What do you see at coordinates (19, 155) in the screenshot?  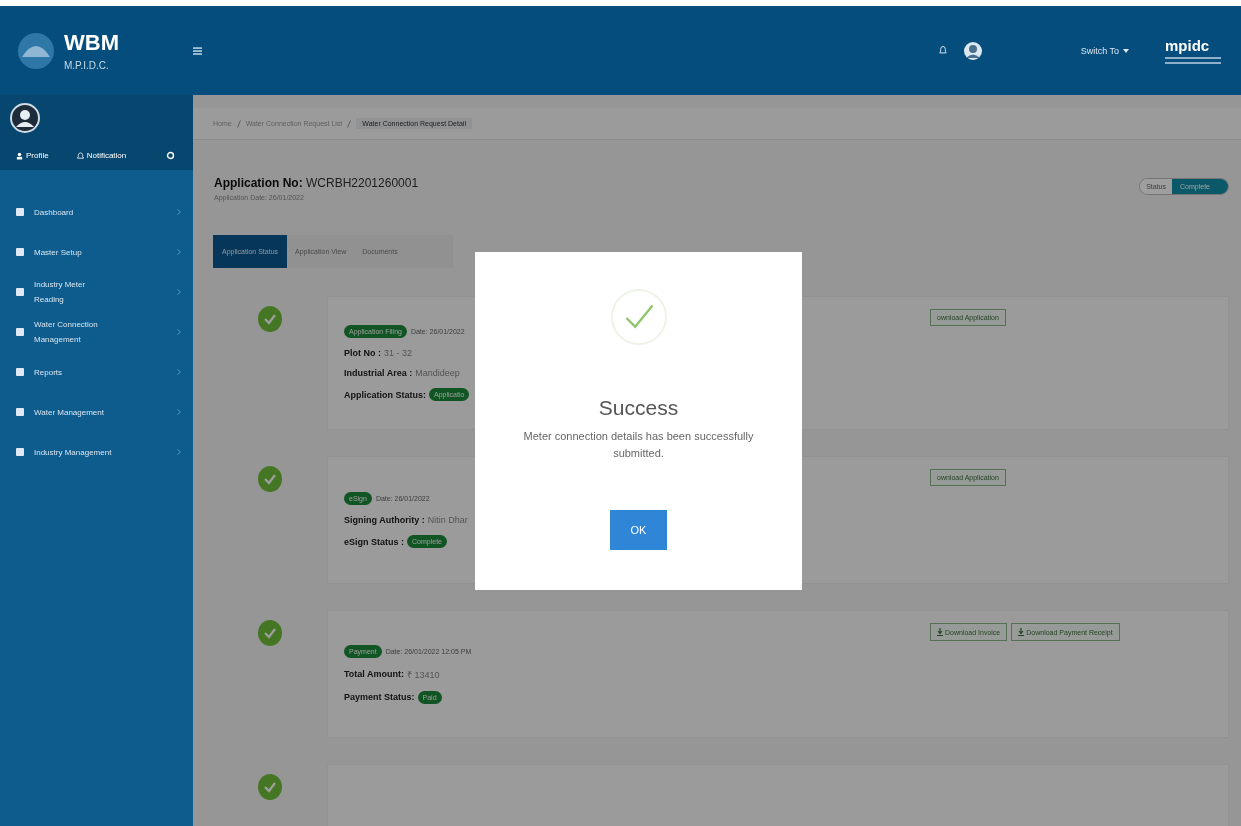 I see `person-icon` at bounding box center [19, 155].